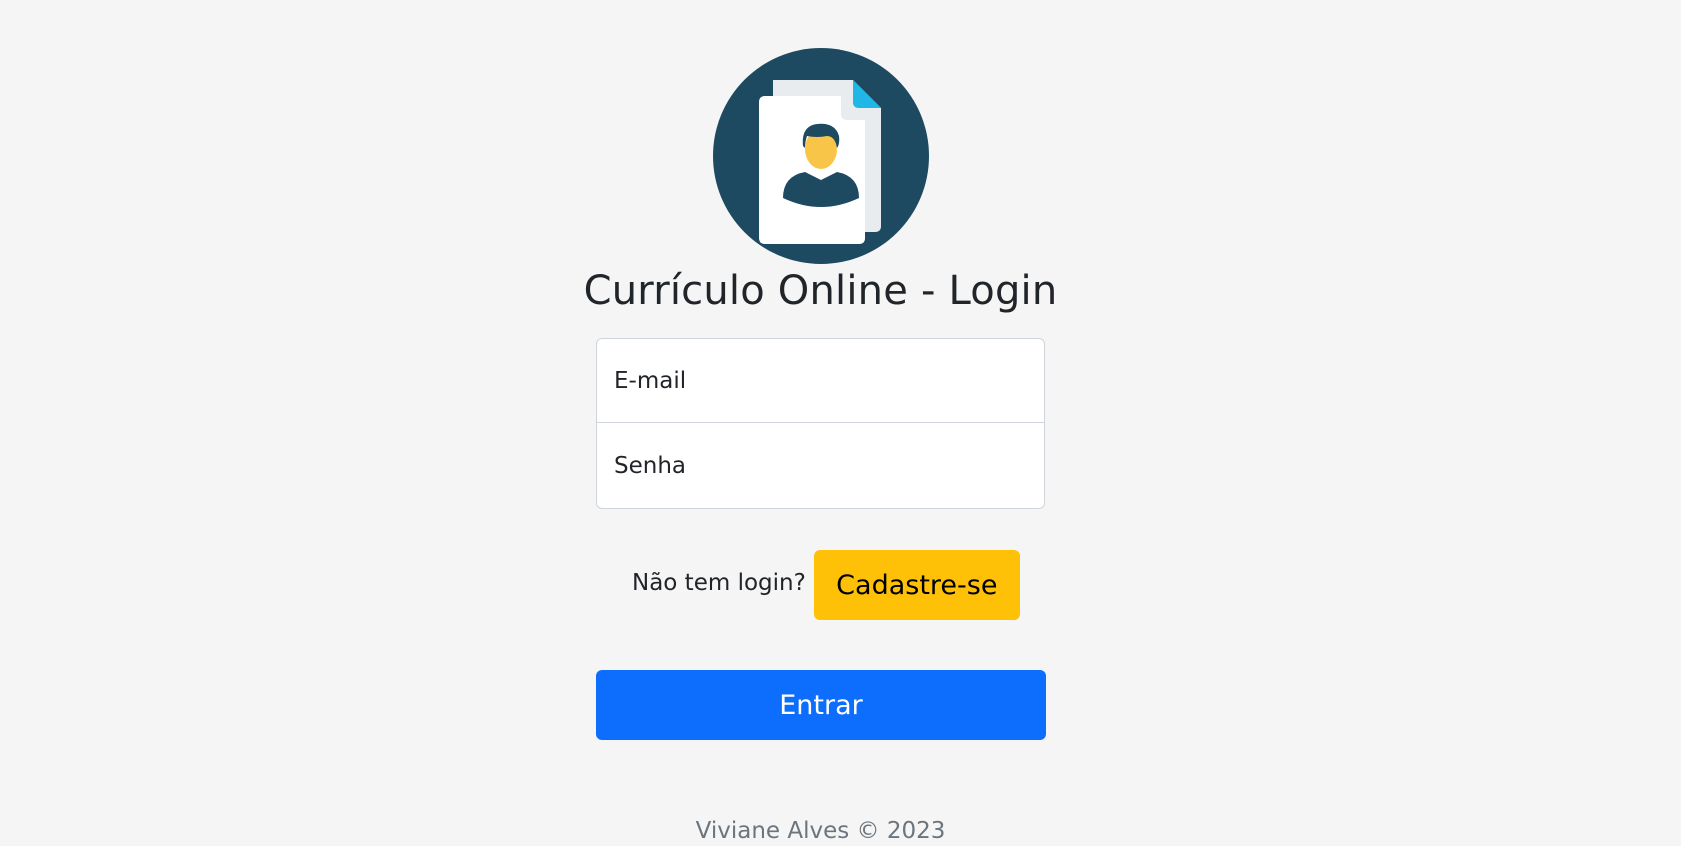  Describe the element at coordinates (821, 705) in the screenshot. I see `login-button: Entrar` at that location.